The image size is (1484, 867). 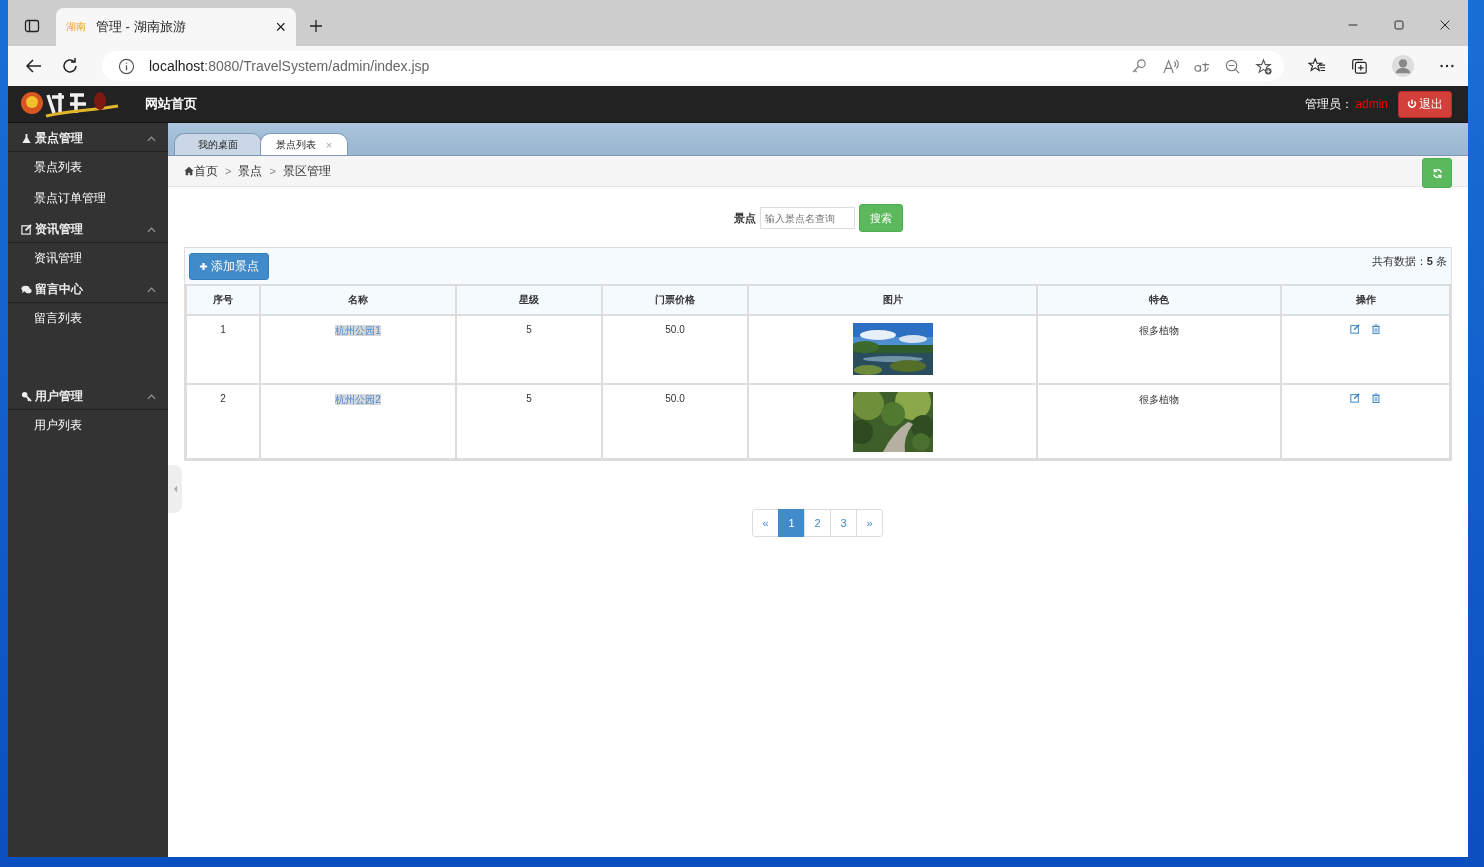 What do you see at coordinates (791, 523) in the screenshot?
I see `page-button: 1` at bounding box center [791, 523].